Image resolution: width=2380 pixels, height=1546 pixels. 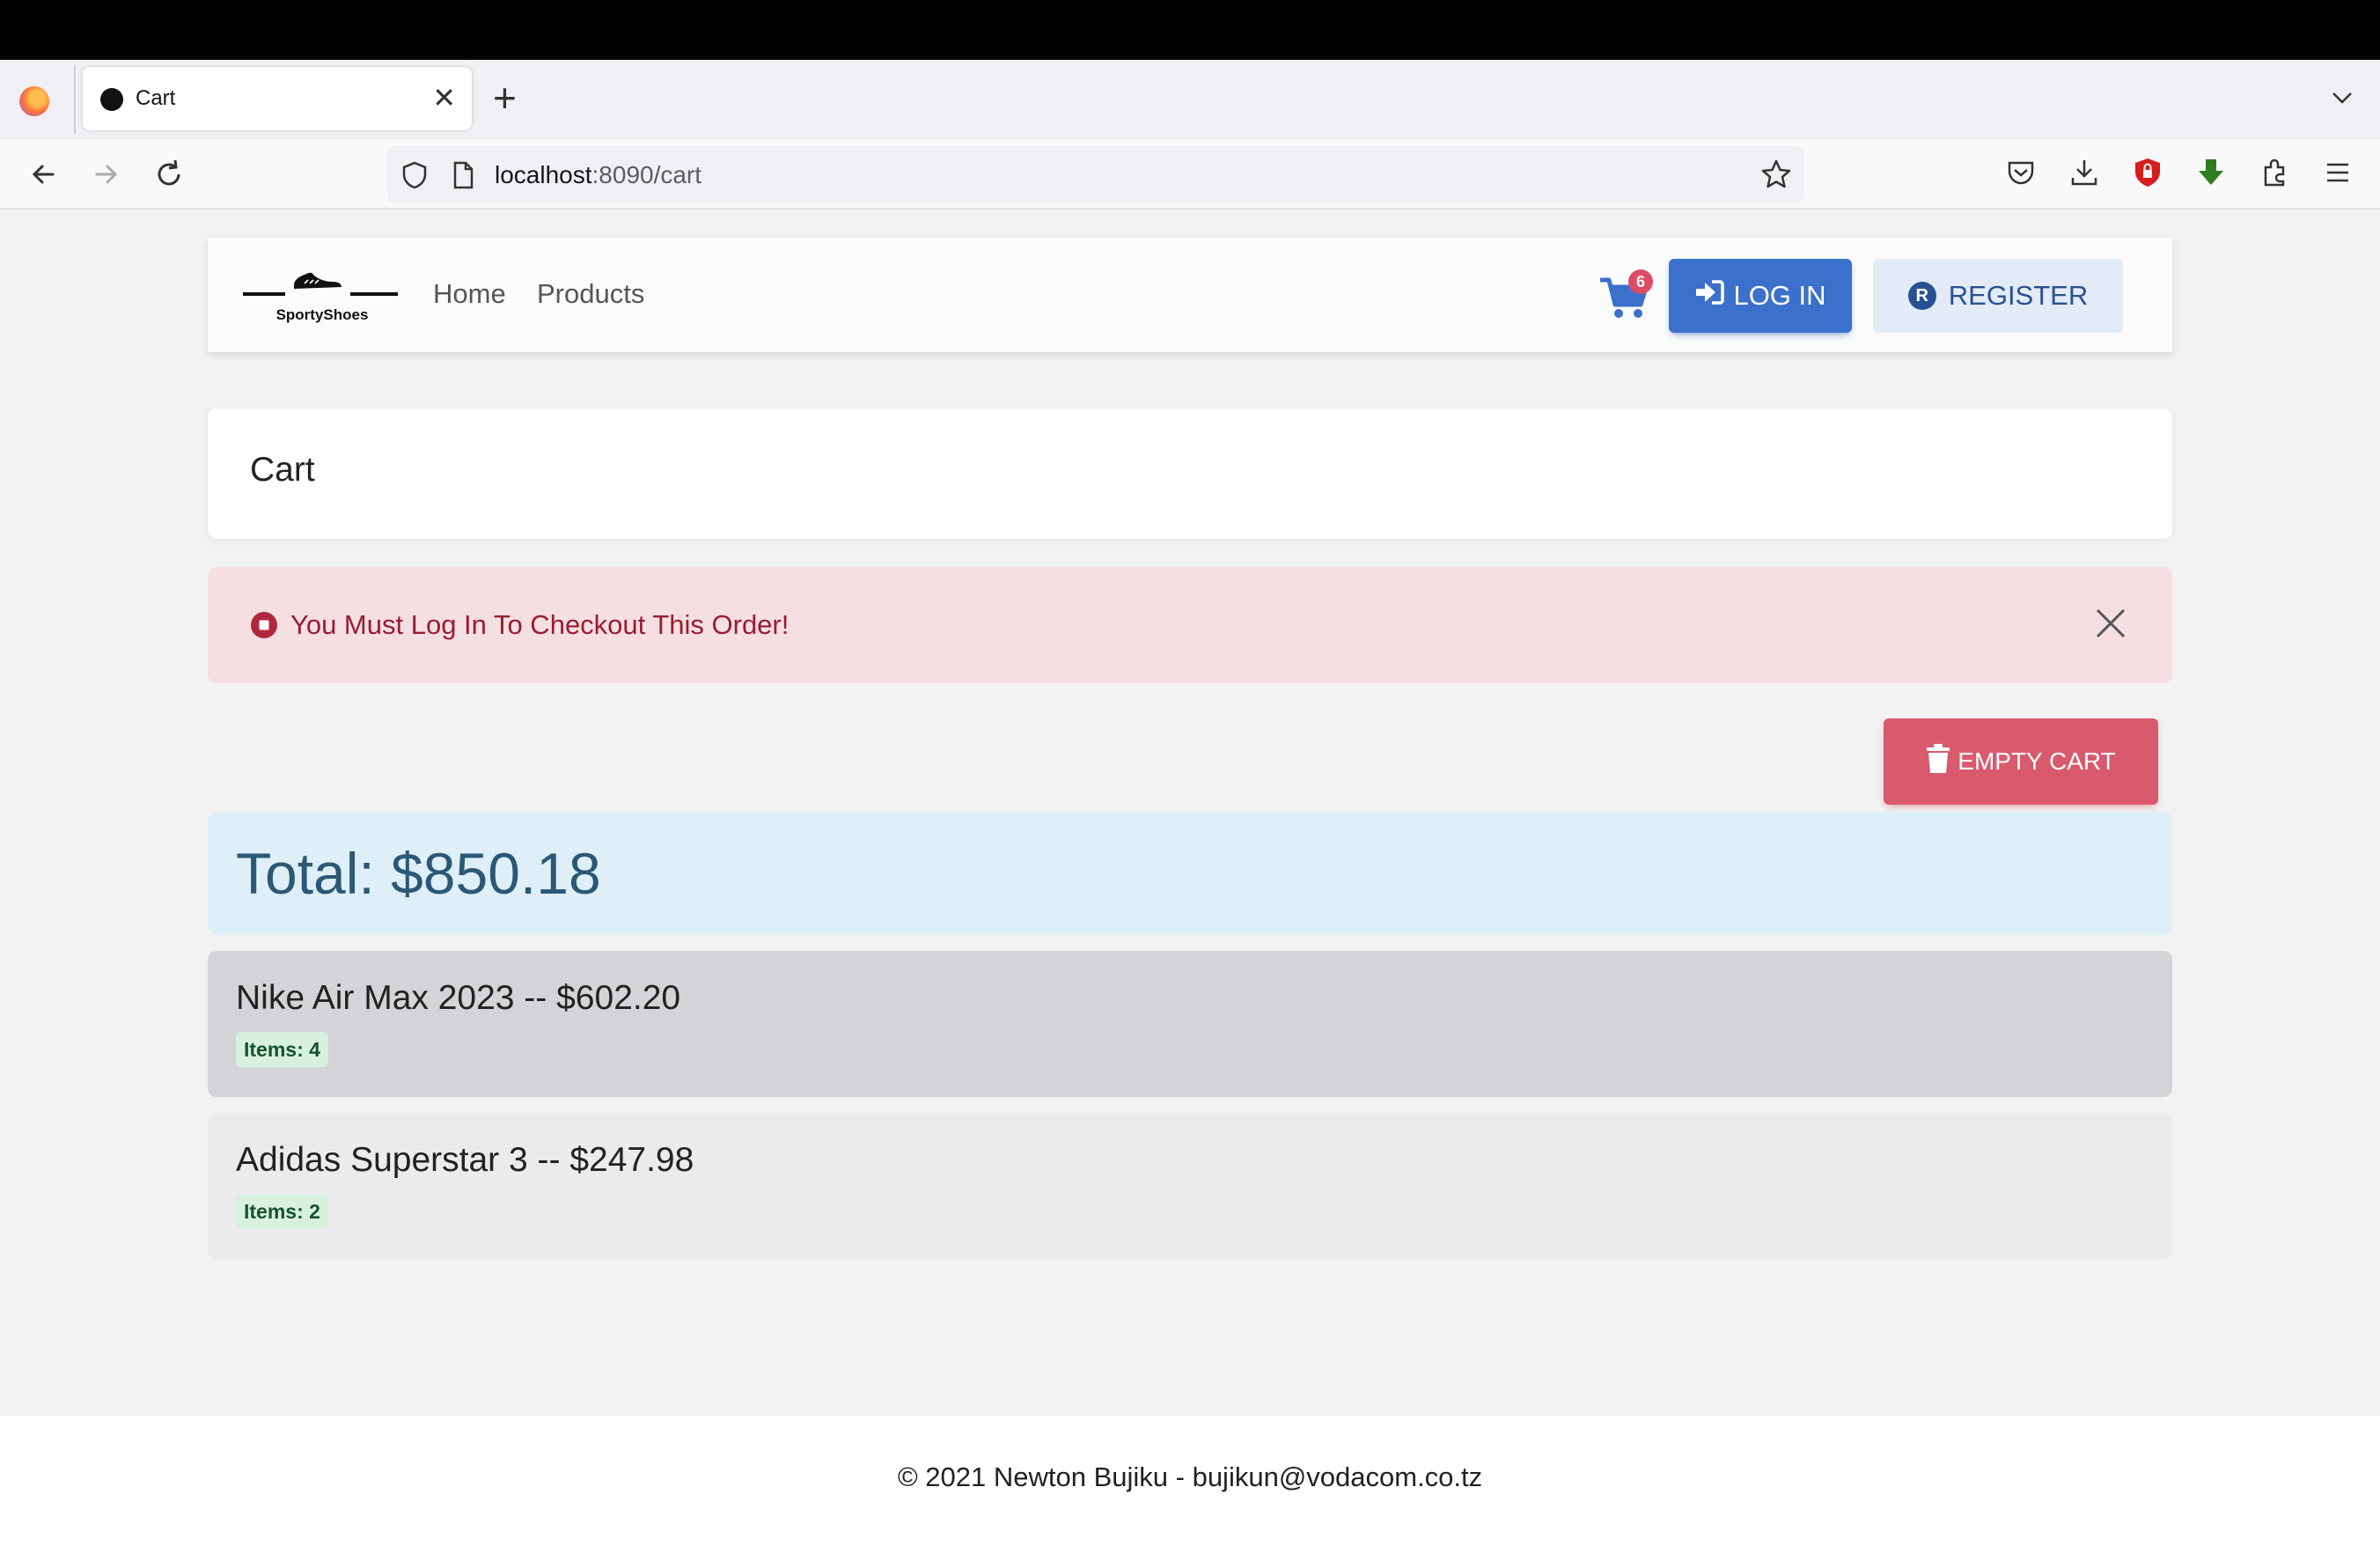 What do you see at coordinates (1190, 1024) in the screenshot?
I see `list-item: Nike Air Max 2023 -- $602.20 Items: 4` at bounding box center [1190, 1024].